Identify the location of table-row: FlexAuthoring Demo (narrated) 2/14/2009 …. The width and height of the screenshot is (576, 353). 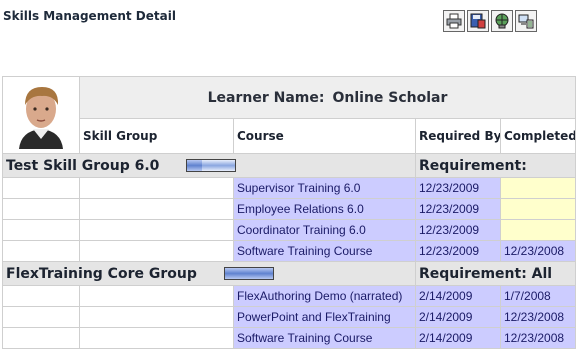
(289, 296).